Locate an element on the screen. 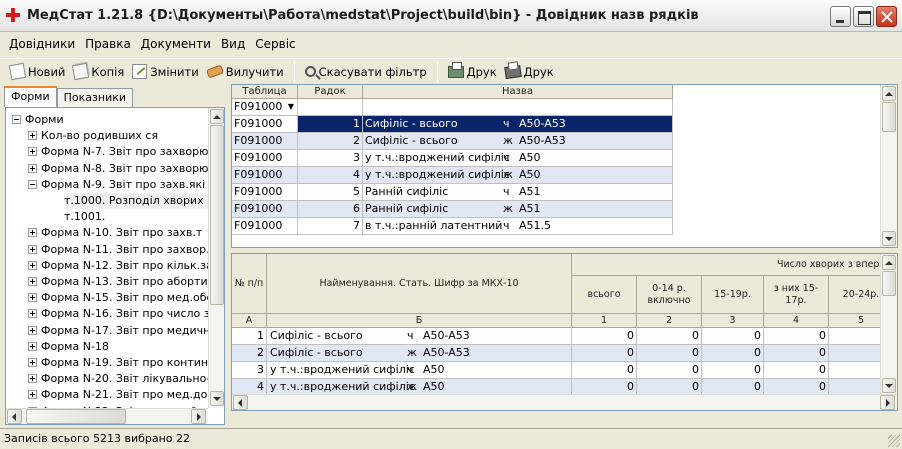 The height and width of the screenshot is (449, 902). row-cell: 1 is located at coordinates (330, 124).